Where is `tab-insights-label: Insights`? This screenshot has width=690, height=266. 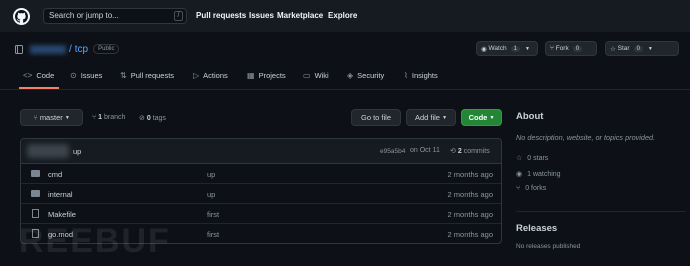
tab-insights-label: Insights is located at coordinates (424, 75).